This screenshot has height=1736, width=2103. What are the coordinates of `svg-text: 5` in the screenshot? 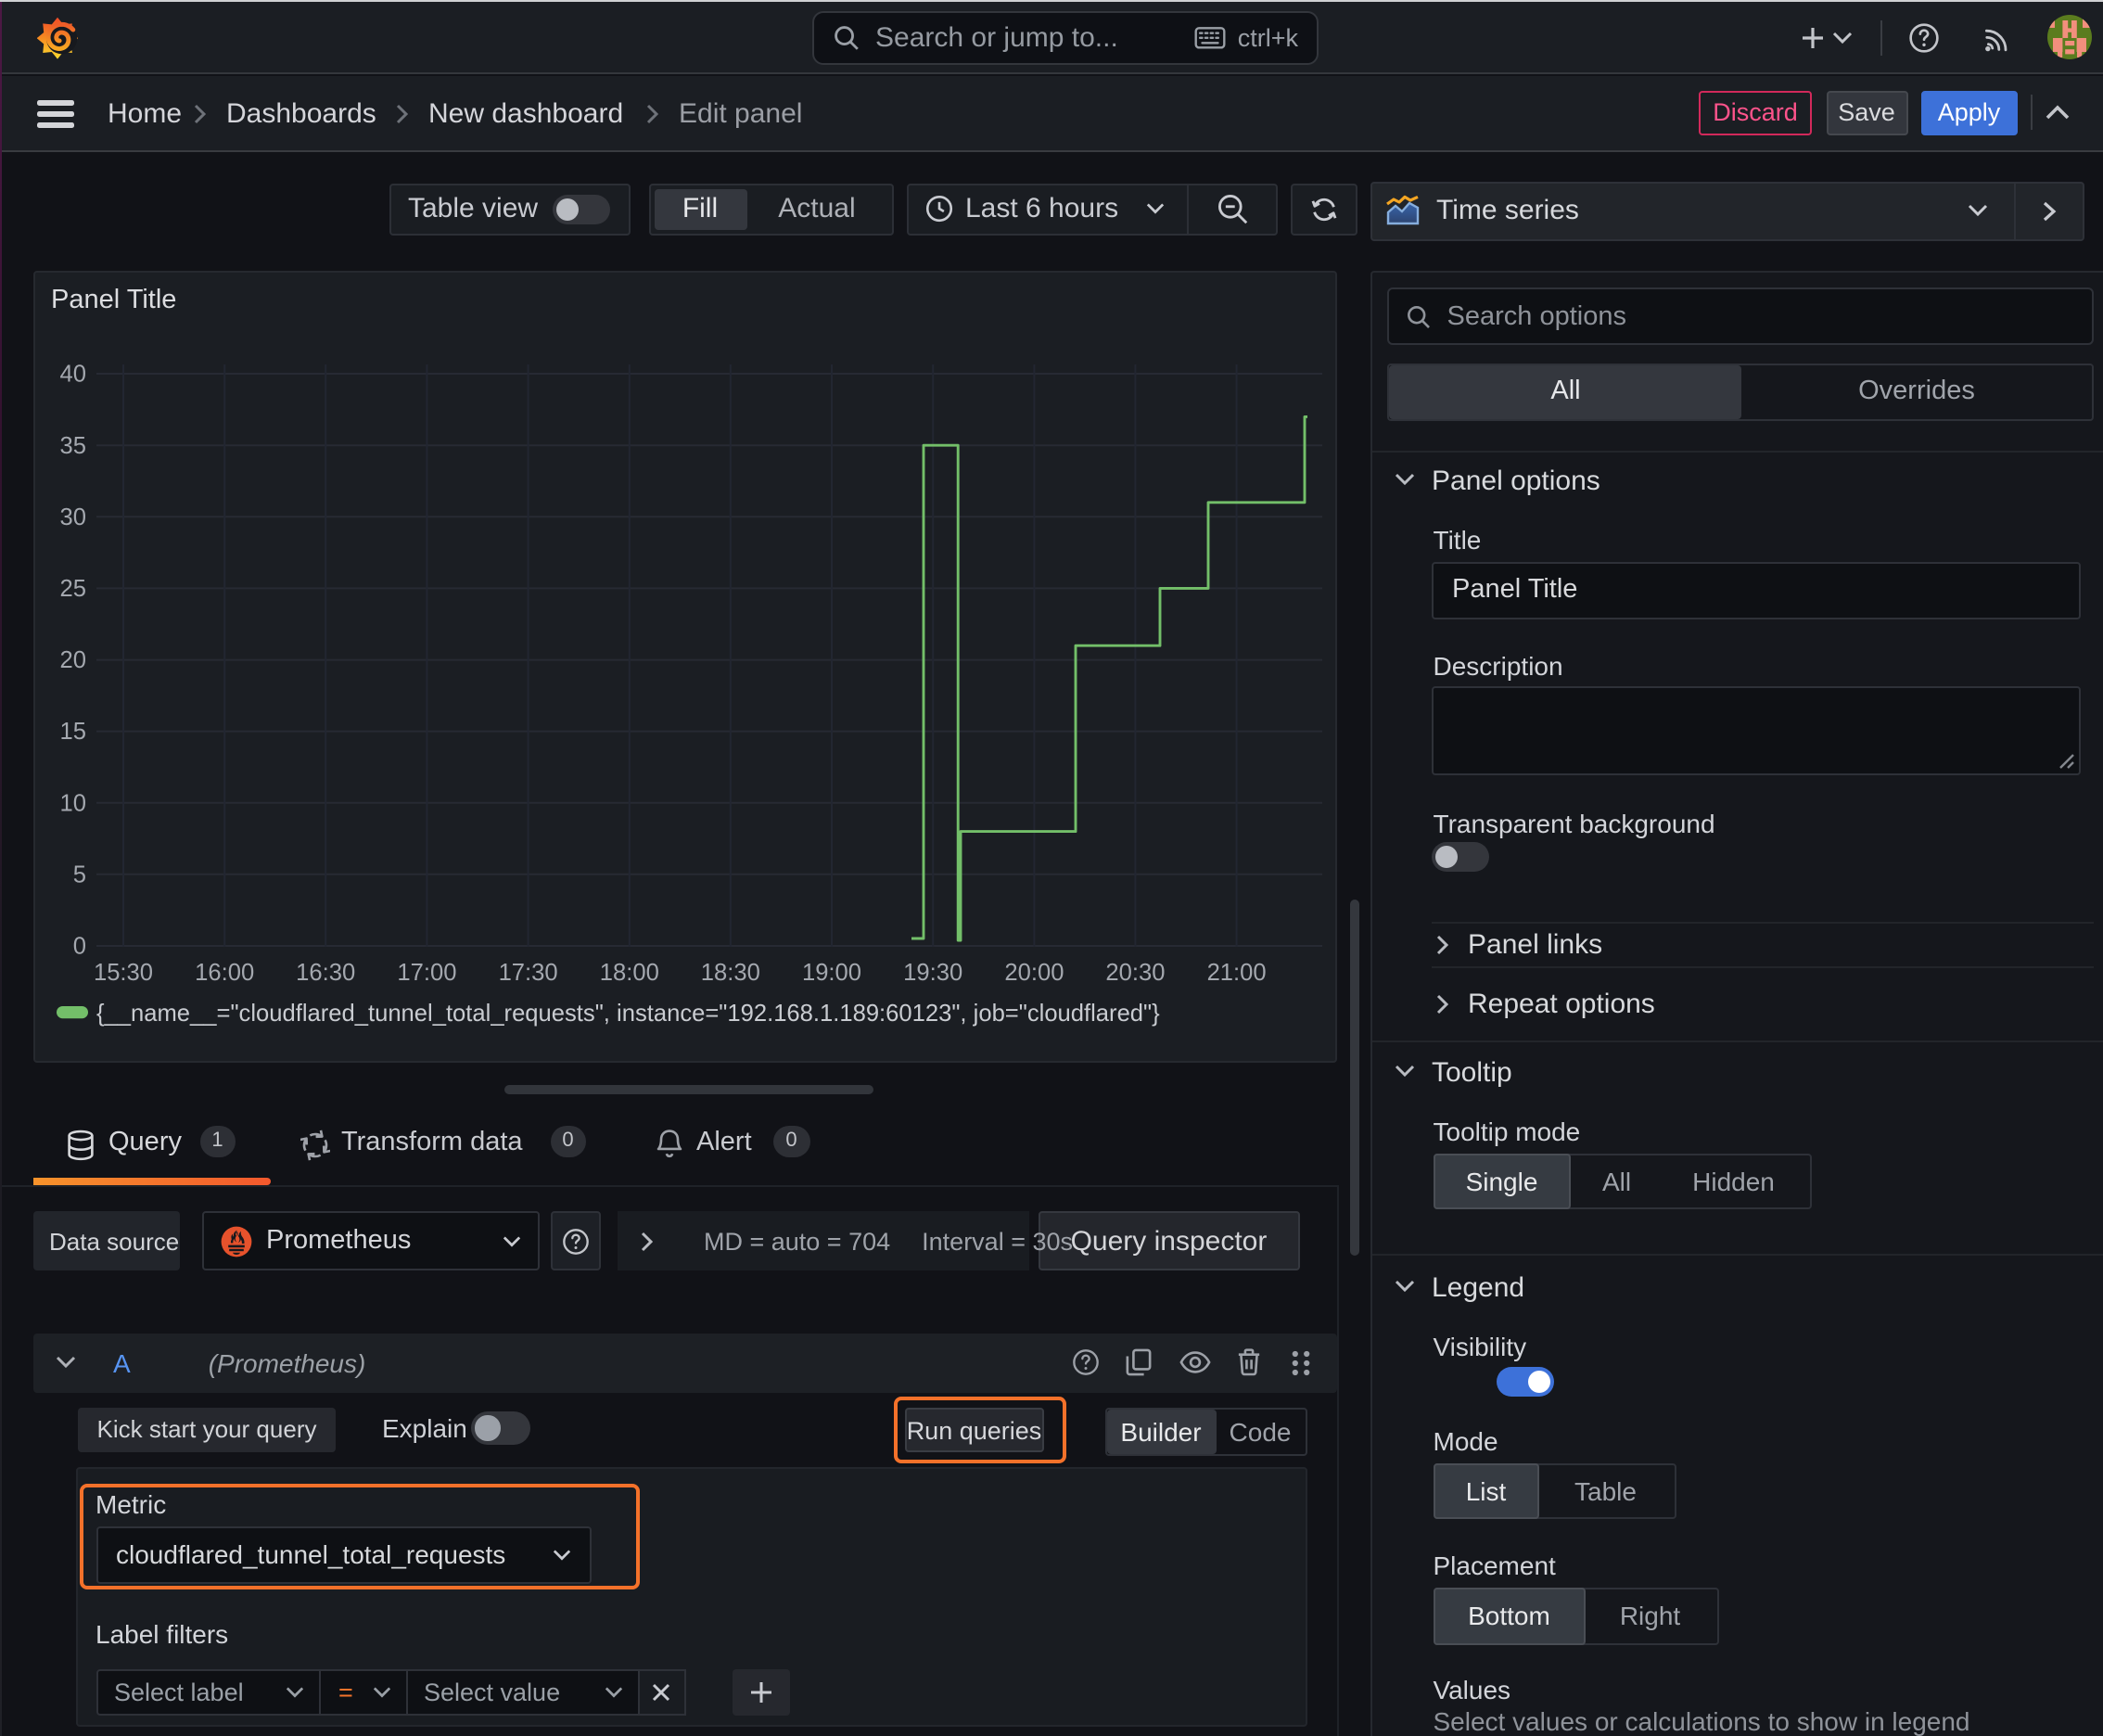 It's located at (79, 874).